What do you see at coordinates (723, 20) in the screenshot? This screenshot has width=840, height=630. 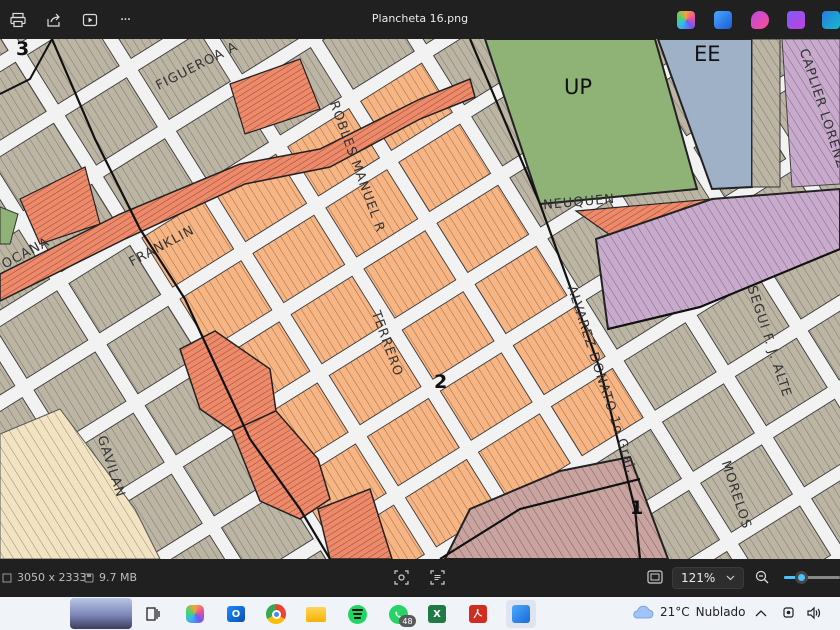 I see `designer-icon` at bounding box center [723, 20].